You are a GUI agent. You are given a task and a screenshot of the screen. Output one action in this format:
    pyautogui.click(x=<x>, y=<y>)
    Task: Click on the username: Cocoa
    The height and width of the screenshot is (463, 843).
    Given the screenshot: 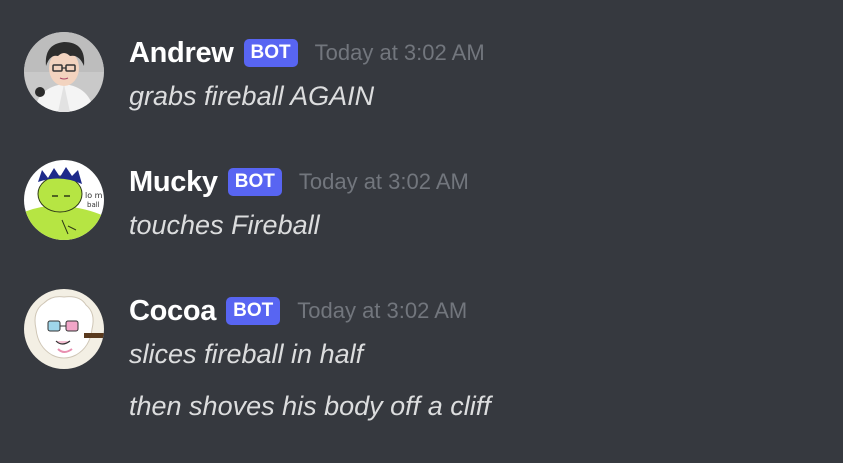 What is the action you would take?
    pyautogui.click(x=172, y=311)
    